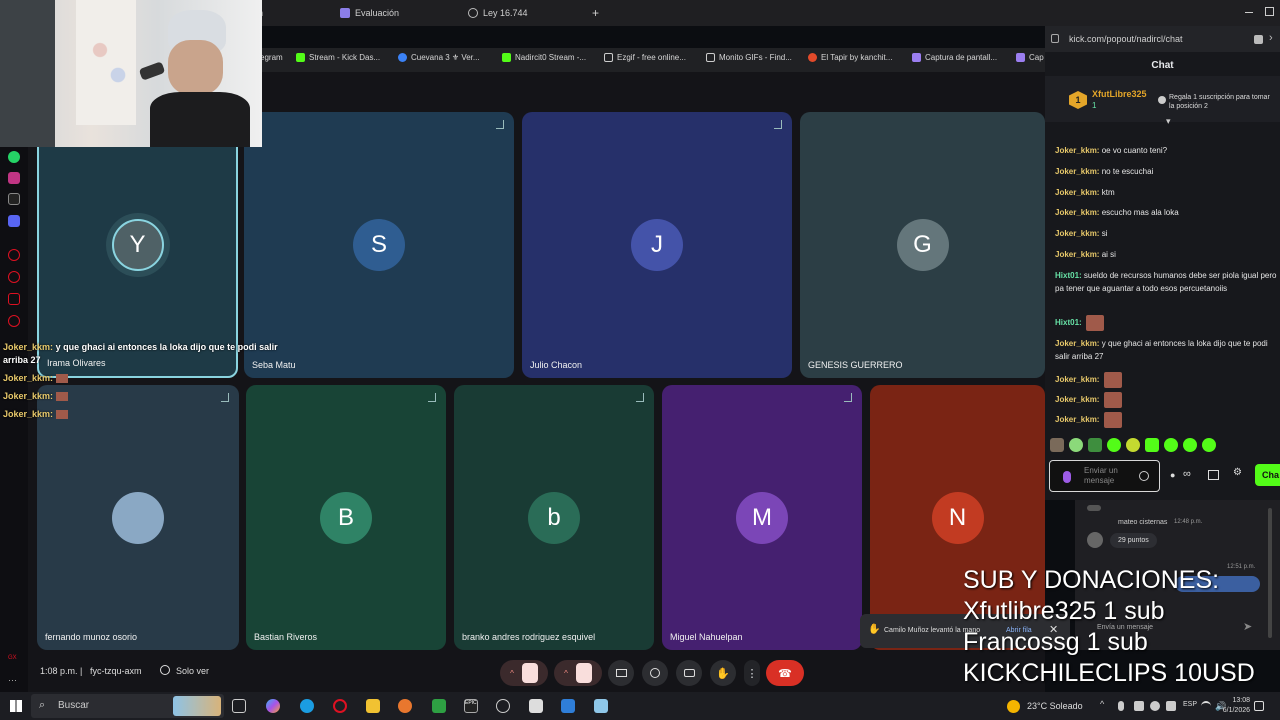 Image resolution: width=1280 pixels, height=720 pixels. What do you see at coordinates (1269, 11) in the screenshot?
I see `maximize-icon` at bounding box center [1269, 11].